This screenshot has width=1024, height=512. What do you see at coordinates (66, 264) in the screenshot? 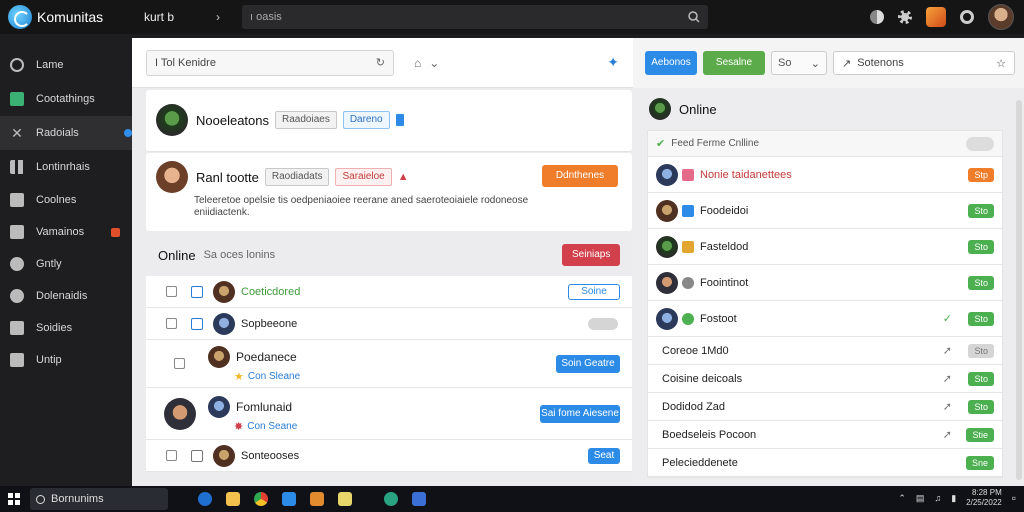
I see `sidebar-item-gntly: Gntly` at bounding box center [66, 264].